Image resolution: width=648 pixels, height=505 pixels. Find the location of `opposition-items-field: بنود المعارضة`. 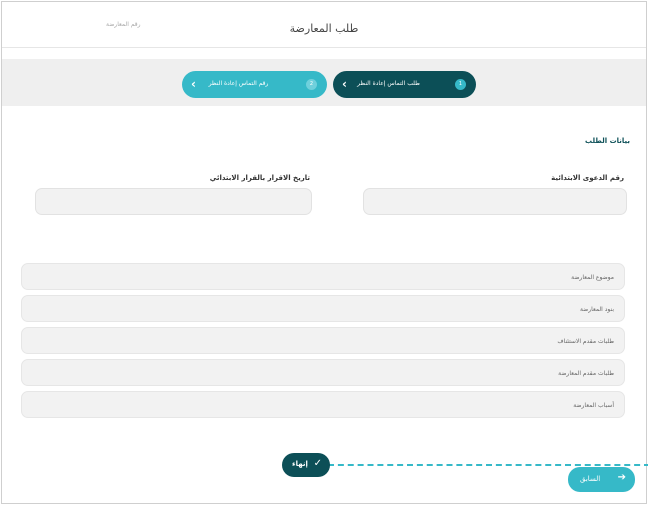

opposition-items-field: بنود المعارضة is located at coordinates (323, 308).